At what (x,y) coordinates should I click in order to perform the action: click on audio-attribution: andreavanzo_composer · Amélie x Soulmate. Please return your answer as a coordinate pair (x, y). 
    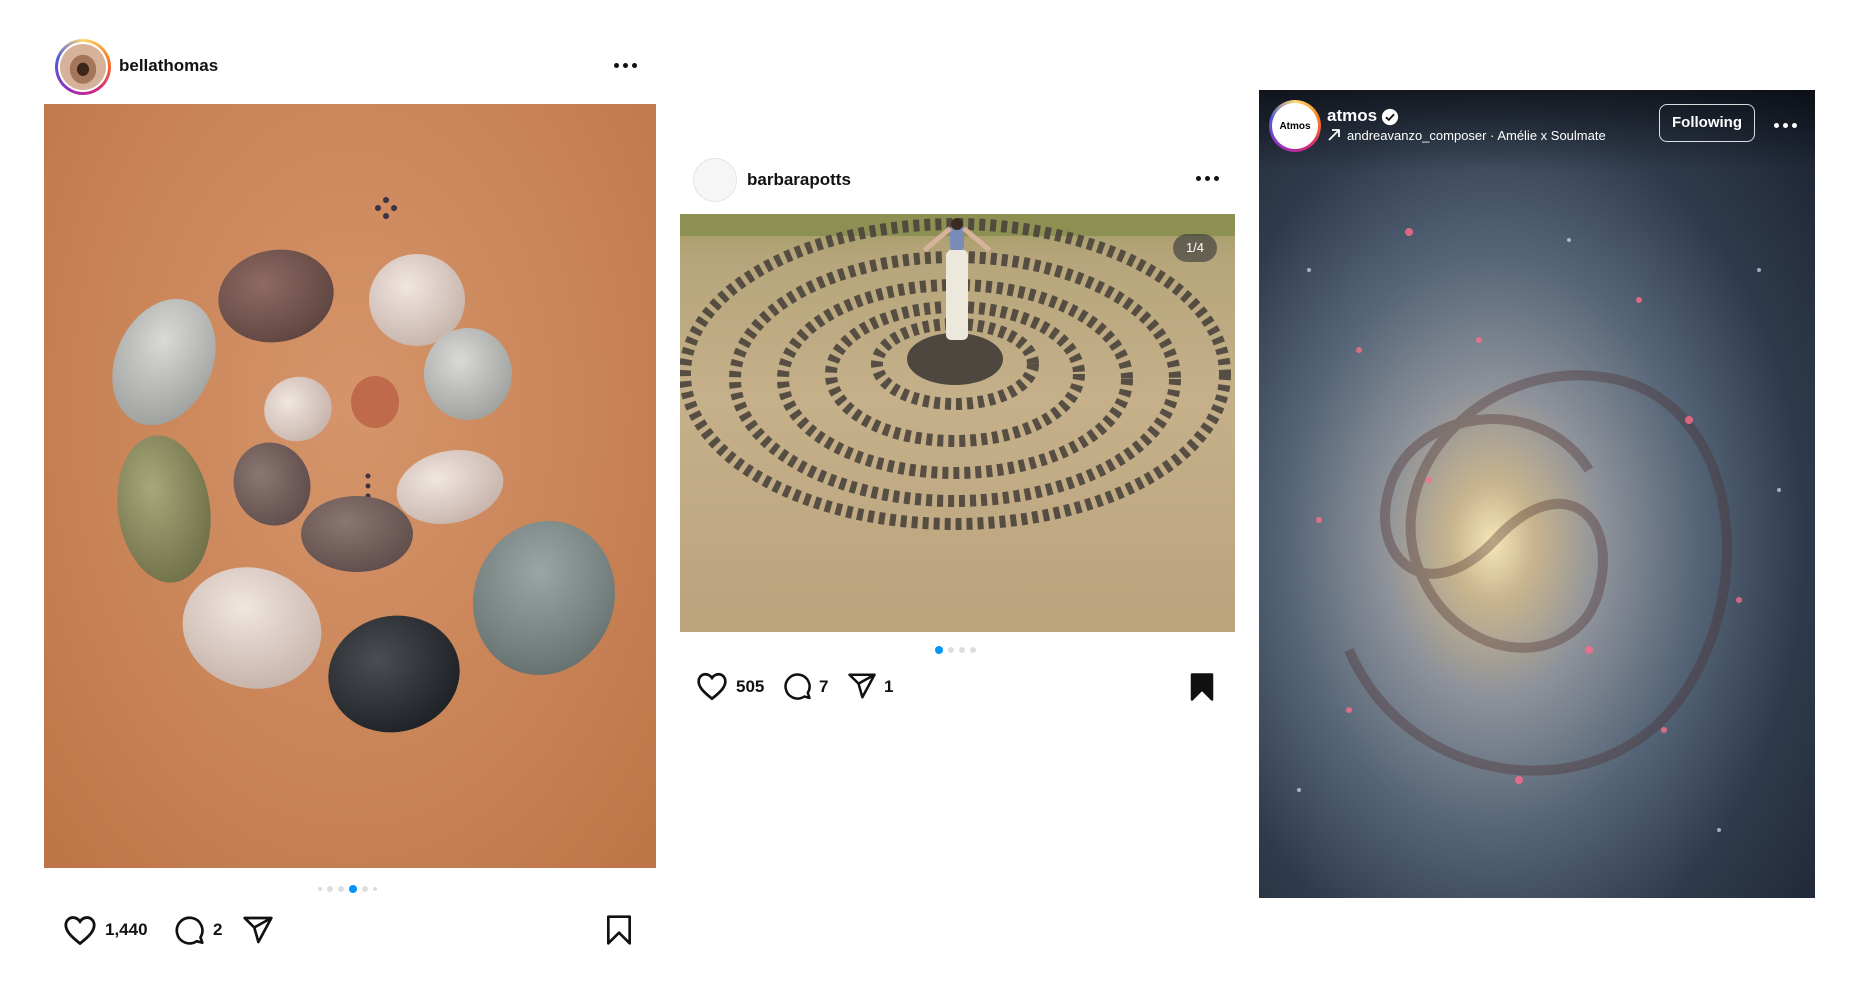
    Looking at the image, I should click on (1476, 135).